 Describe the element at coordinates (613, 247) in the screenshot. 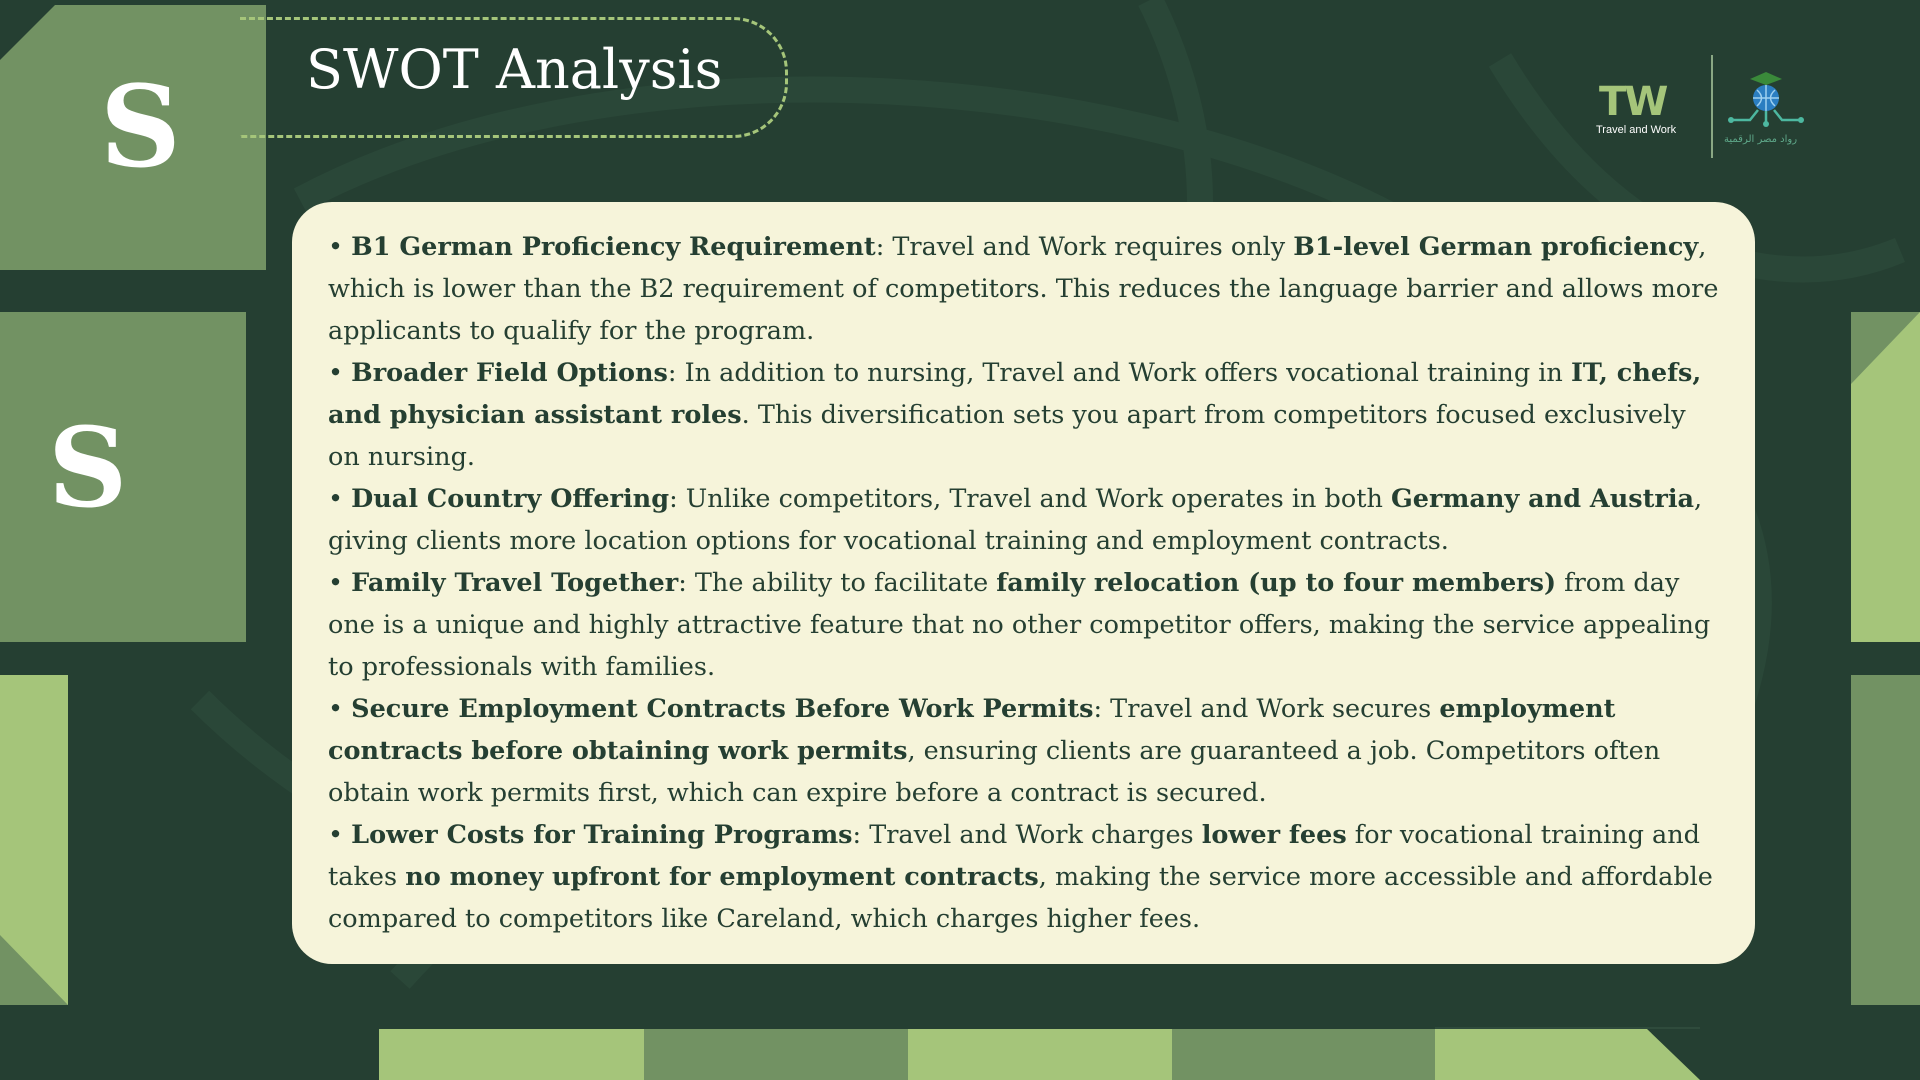

I see `strength-label: B1 German Proficiency Requirement` at that location.